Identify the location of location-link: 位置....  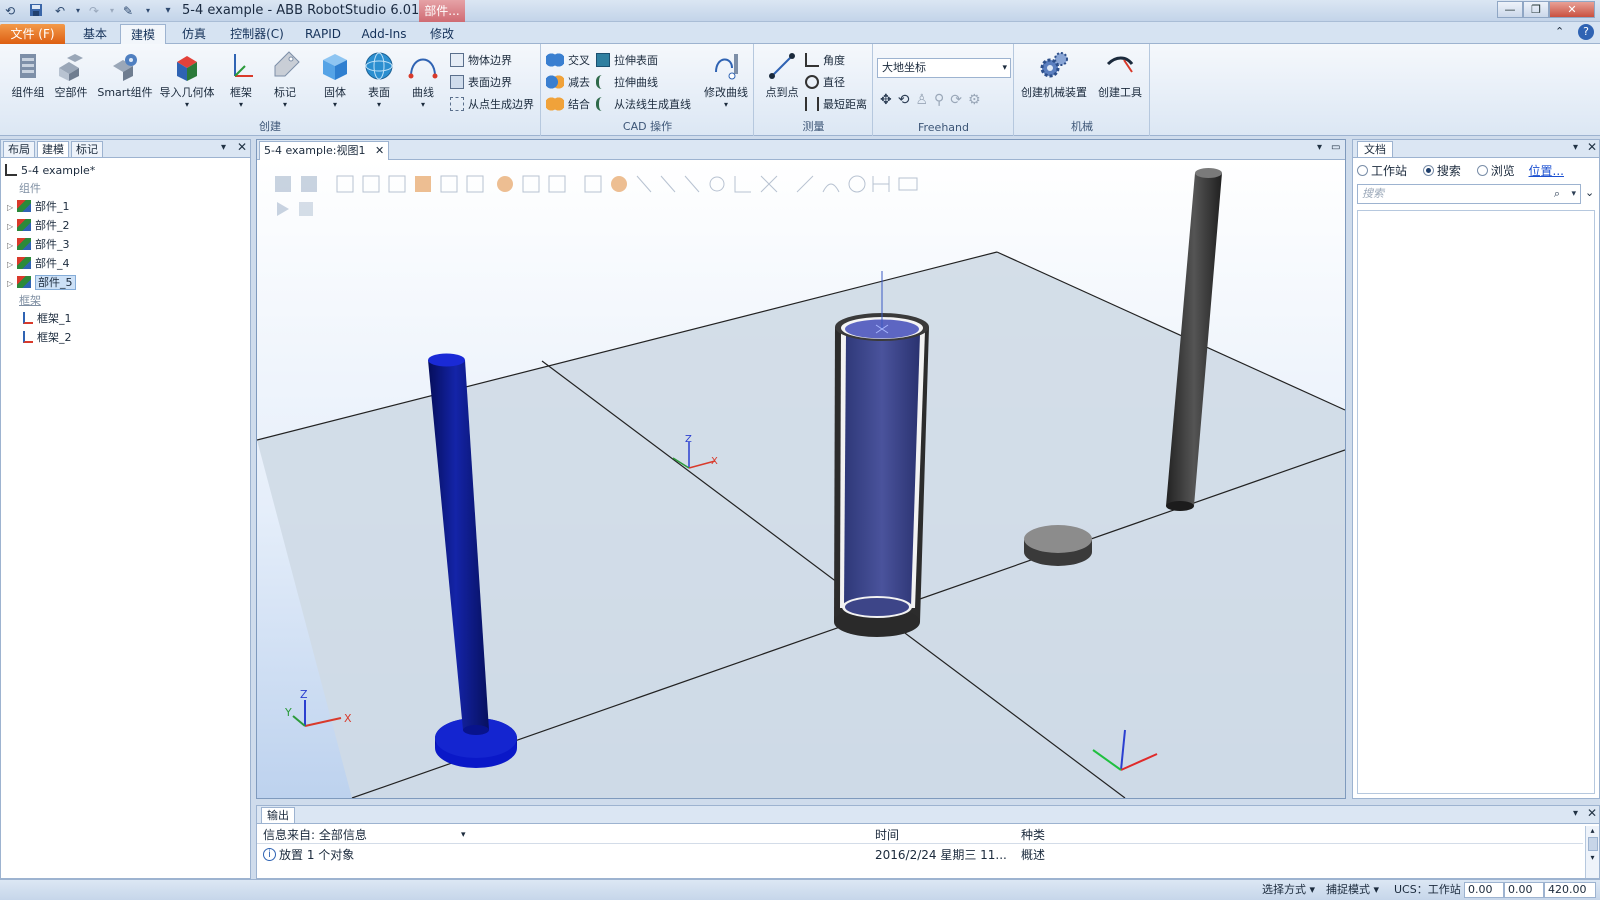
(1546, 171).